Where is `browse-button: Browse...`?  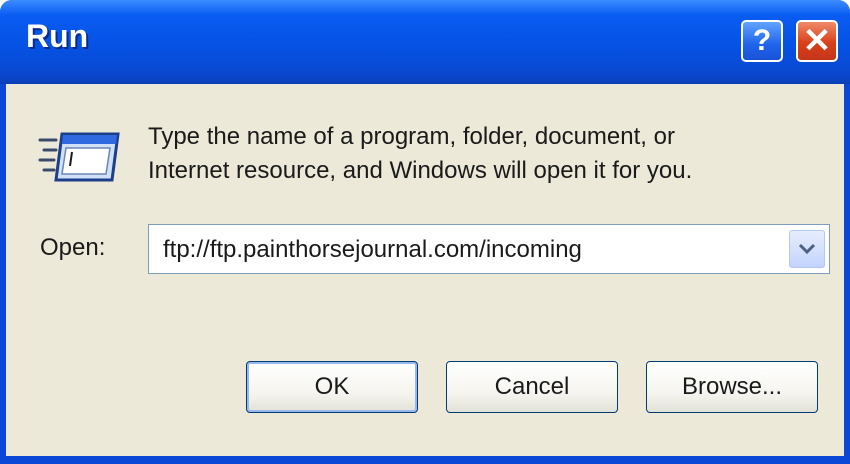 browse-button: Browse... is located at coordinates (732, 387).